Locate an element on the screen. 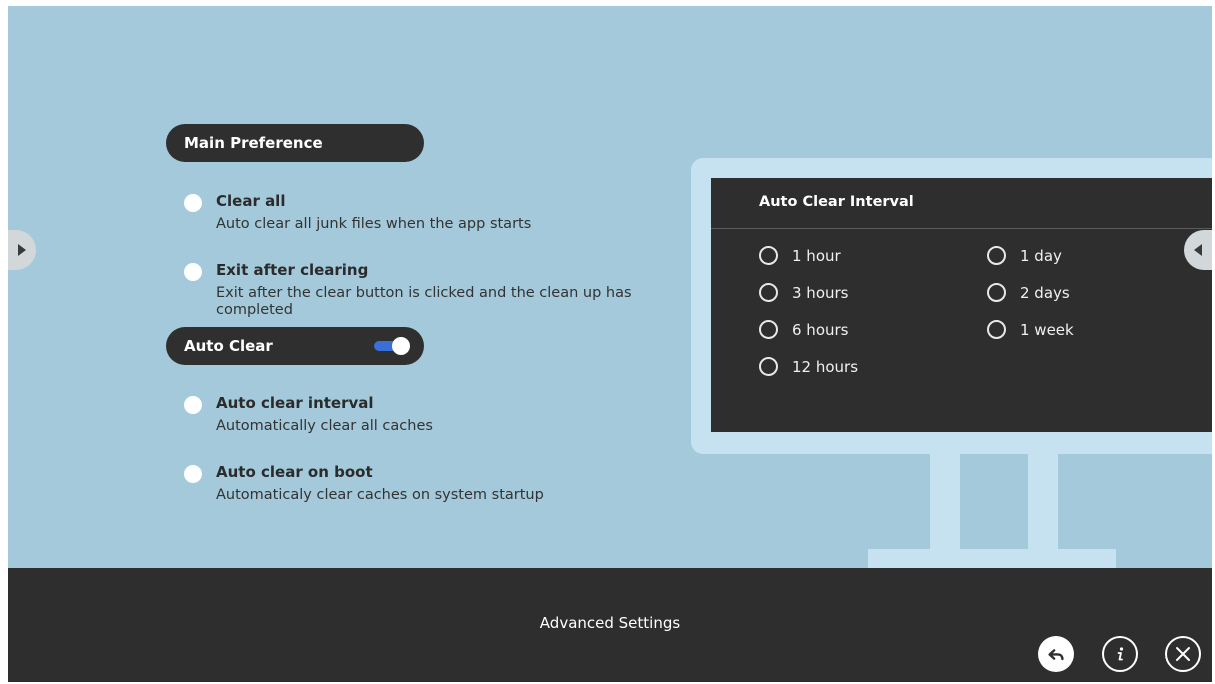  auto-clear-on-boot-radio is located at coordinates (193, 474).